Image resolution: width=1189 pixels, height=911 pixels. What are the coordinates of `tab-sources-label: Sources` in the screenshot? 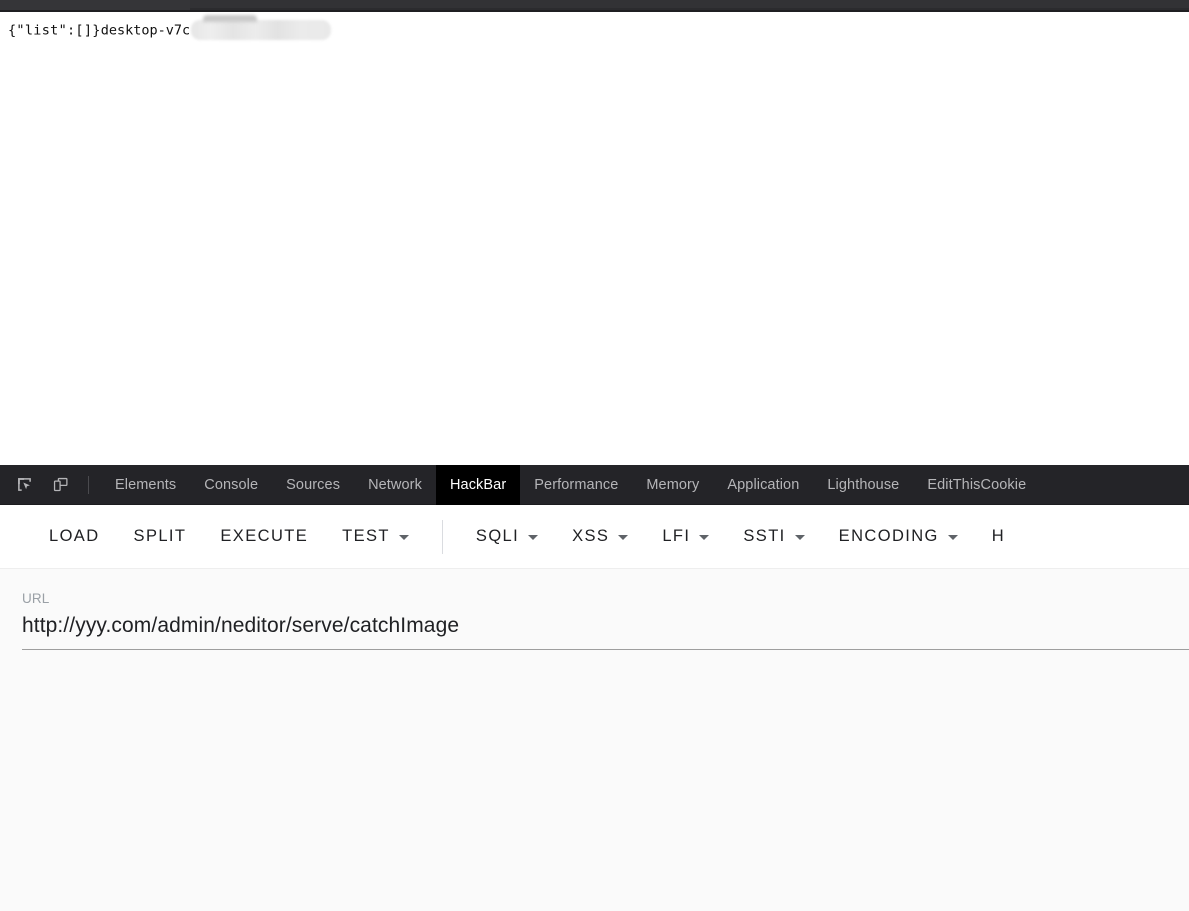 It's located at (313, 484).